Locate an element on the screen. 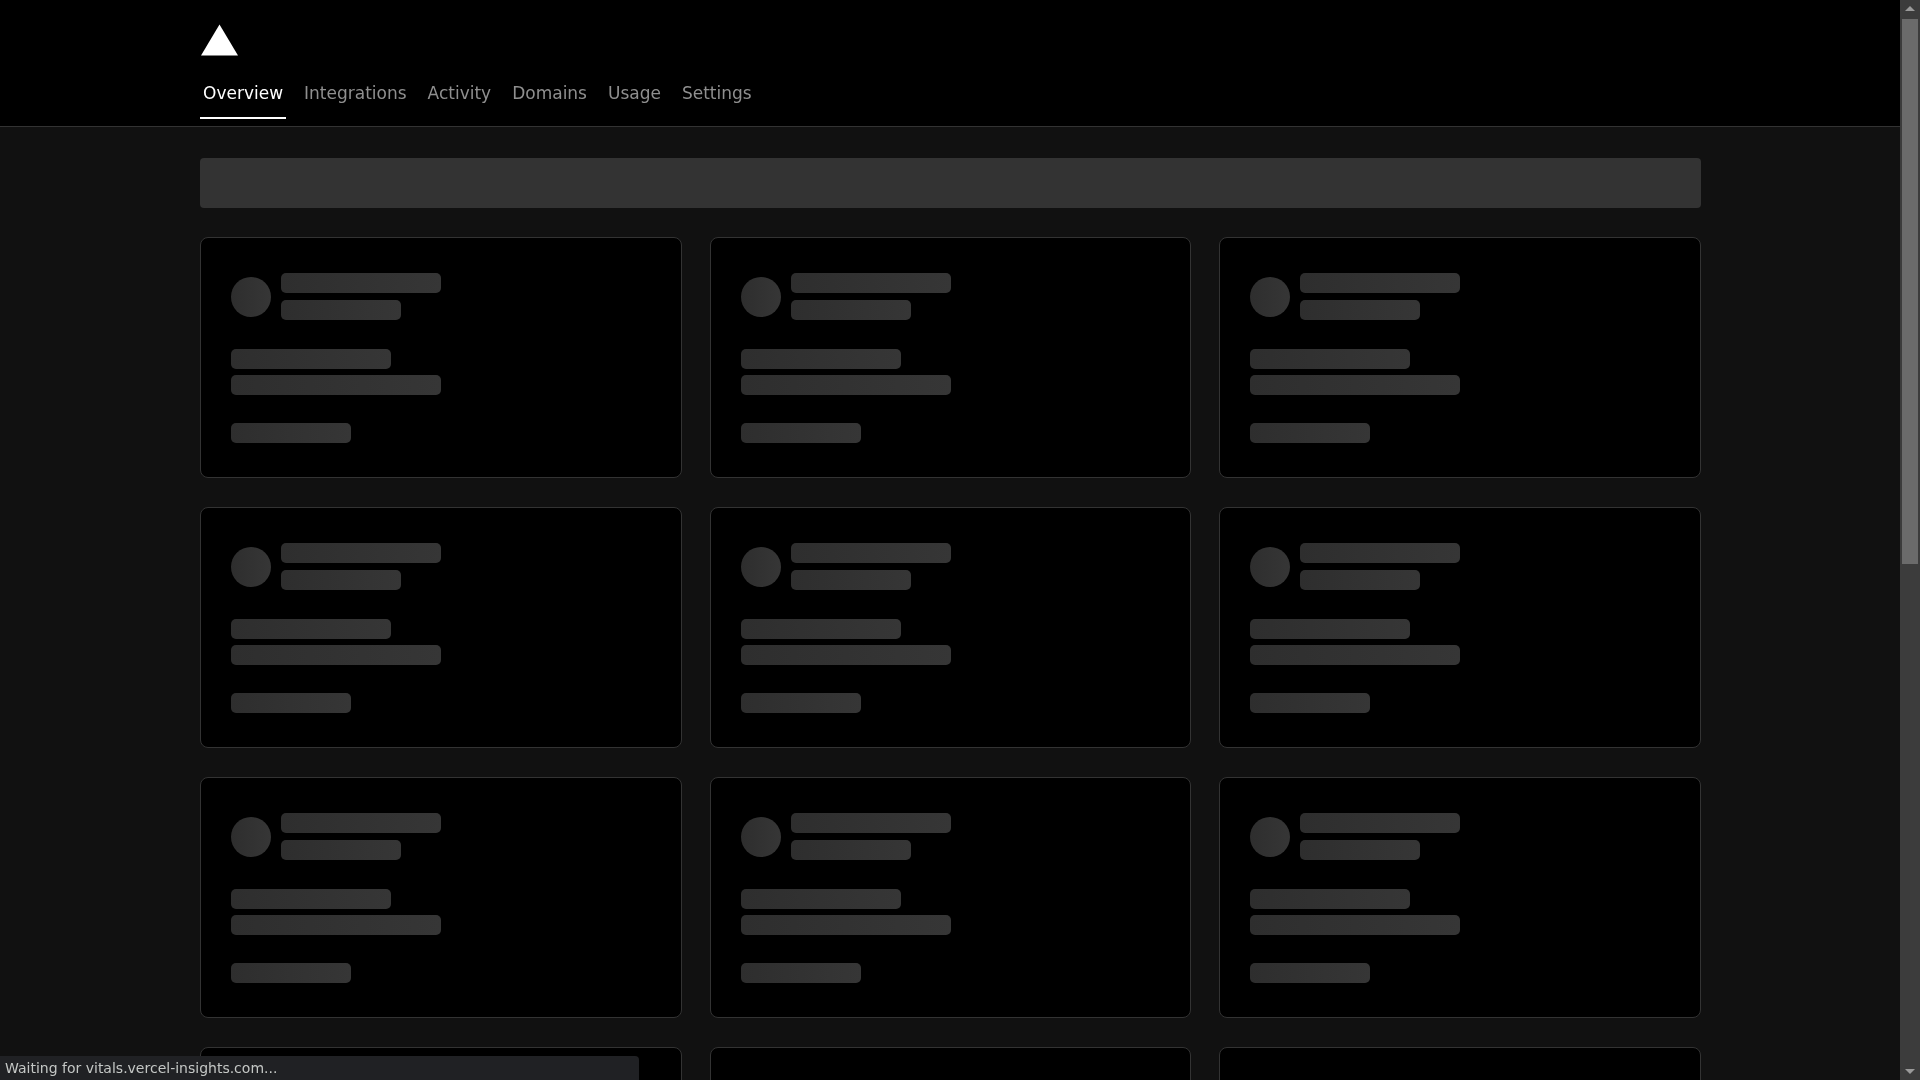 The width and height of the screenshot is (1920, 1080). nav-tab: Usage is located at coordinates (634, 97).